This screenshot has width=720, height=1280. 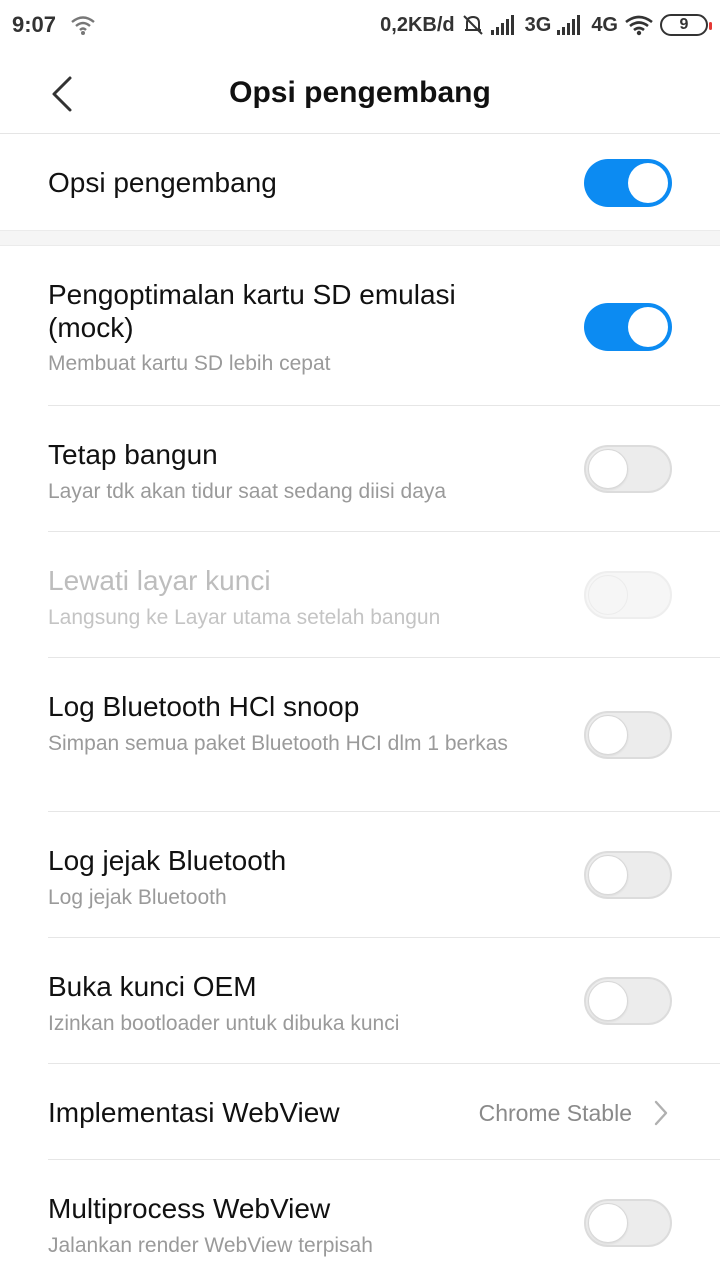 What do you see at coordinates (137, 897) in the screenshot?
I see `setting-subtitle: Log jejak Bluetooth` at bounding box center [137, 897].